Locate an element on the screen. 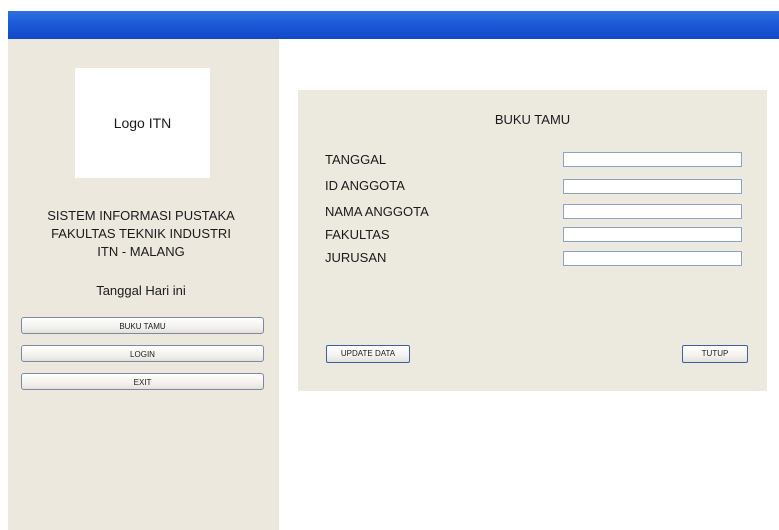 Image resolution: width=779 pixels, height=530 pixels. app-title-line-2: FAKULTAS TEKNIK INDUSTRI is located at coordinates (141, 233).